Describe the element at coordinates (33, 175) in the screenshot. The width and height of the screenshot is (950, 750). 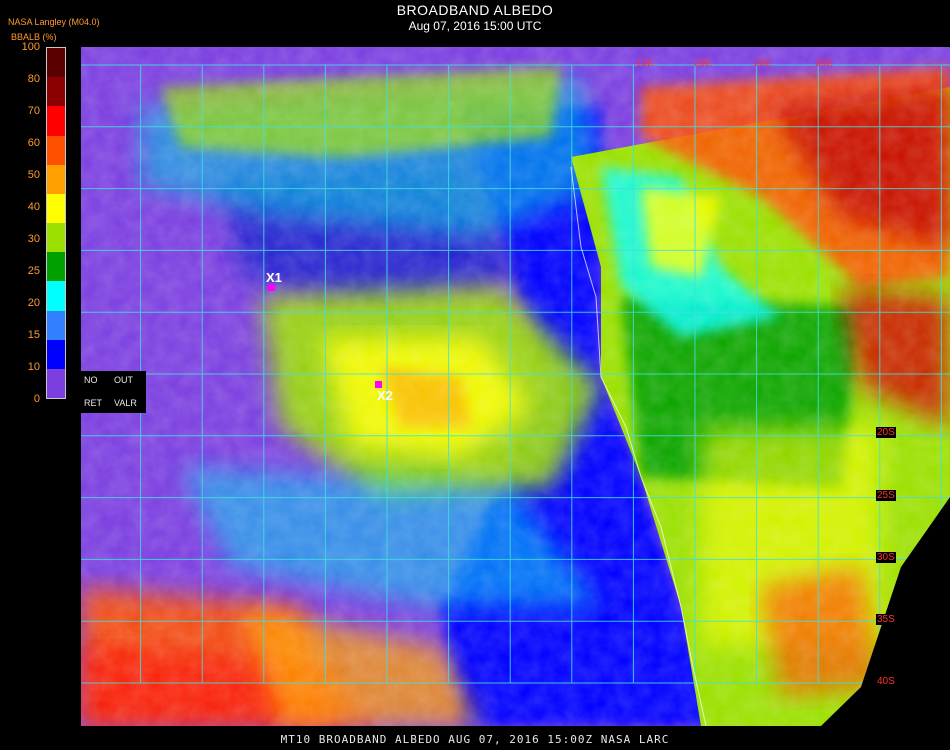
I see `colorbar-tick-label: 50` at that location.